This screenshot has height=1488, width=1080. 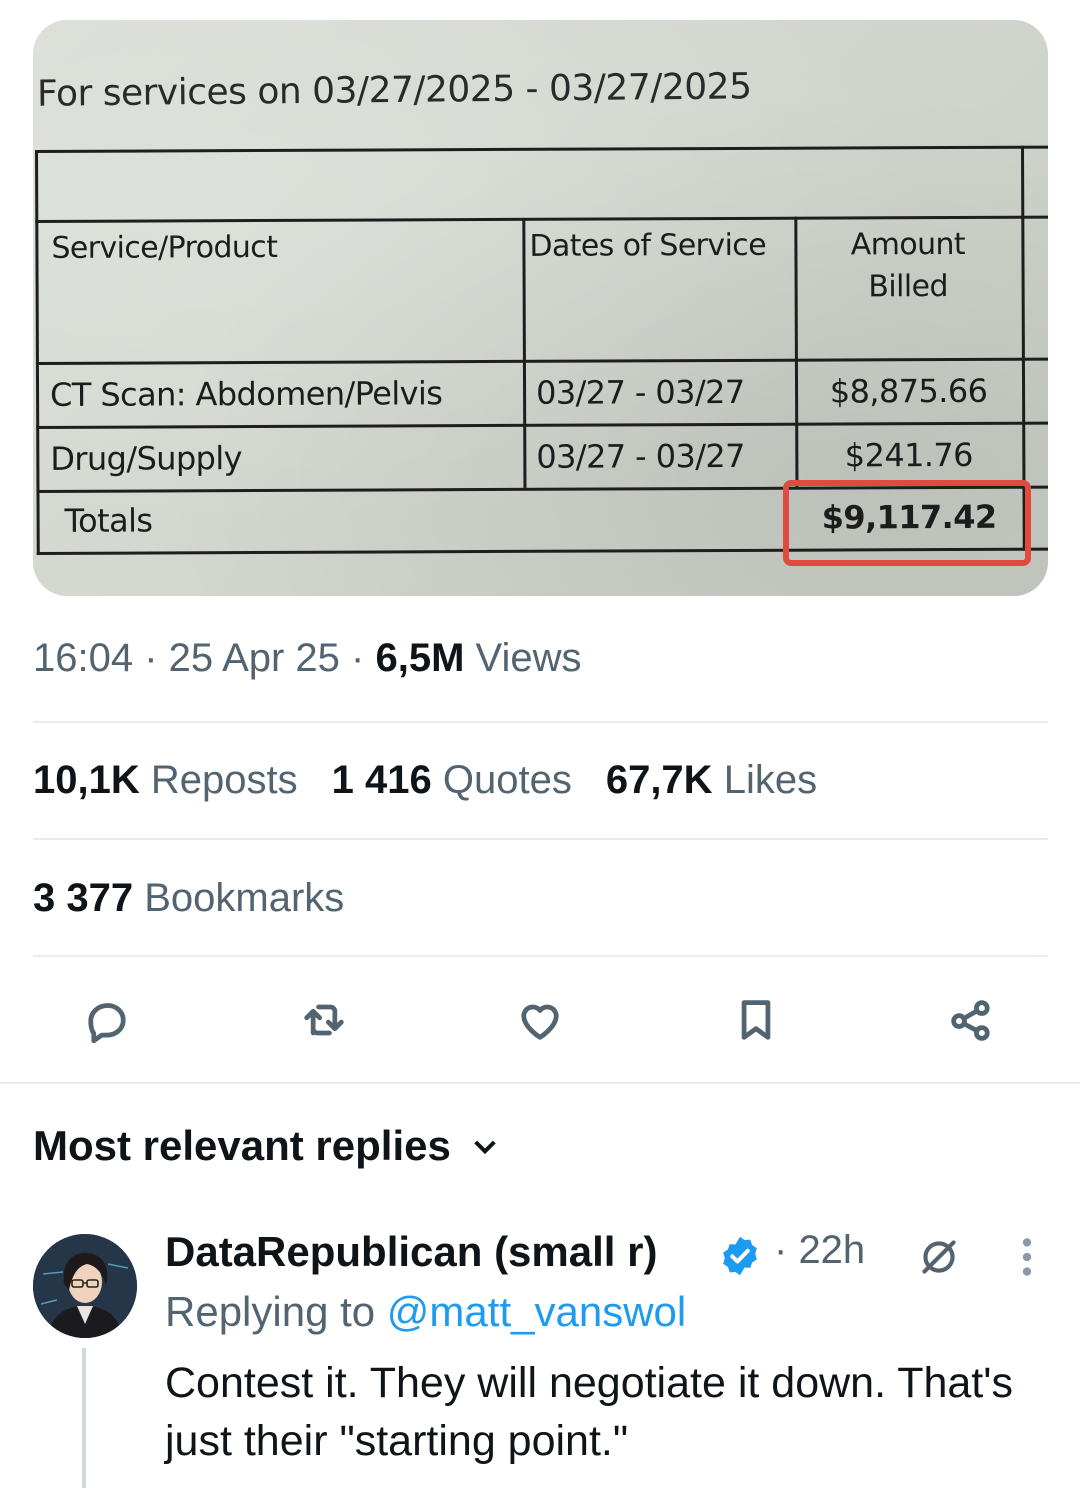 What do you see at coordinates (908, 455) in the screenshot?
I see `row-amount: $241.76` at bounding box center [908, 455].